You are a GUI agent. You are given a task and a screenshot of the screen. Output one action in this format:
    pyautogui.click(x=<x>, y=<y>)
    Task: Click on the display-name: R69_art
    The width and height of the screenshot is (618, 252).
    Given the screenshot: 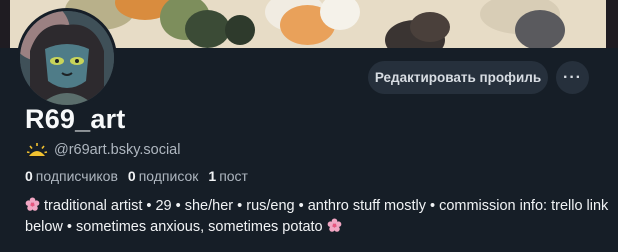 What is the action you would take?
    pyautogui.click(x=75, y=119)
    